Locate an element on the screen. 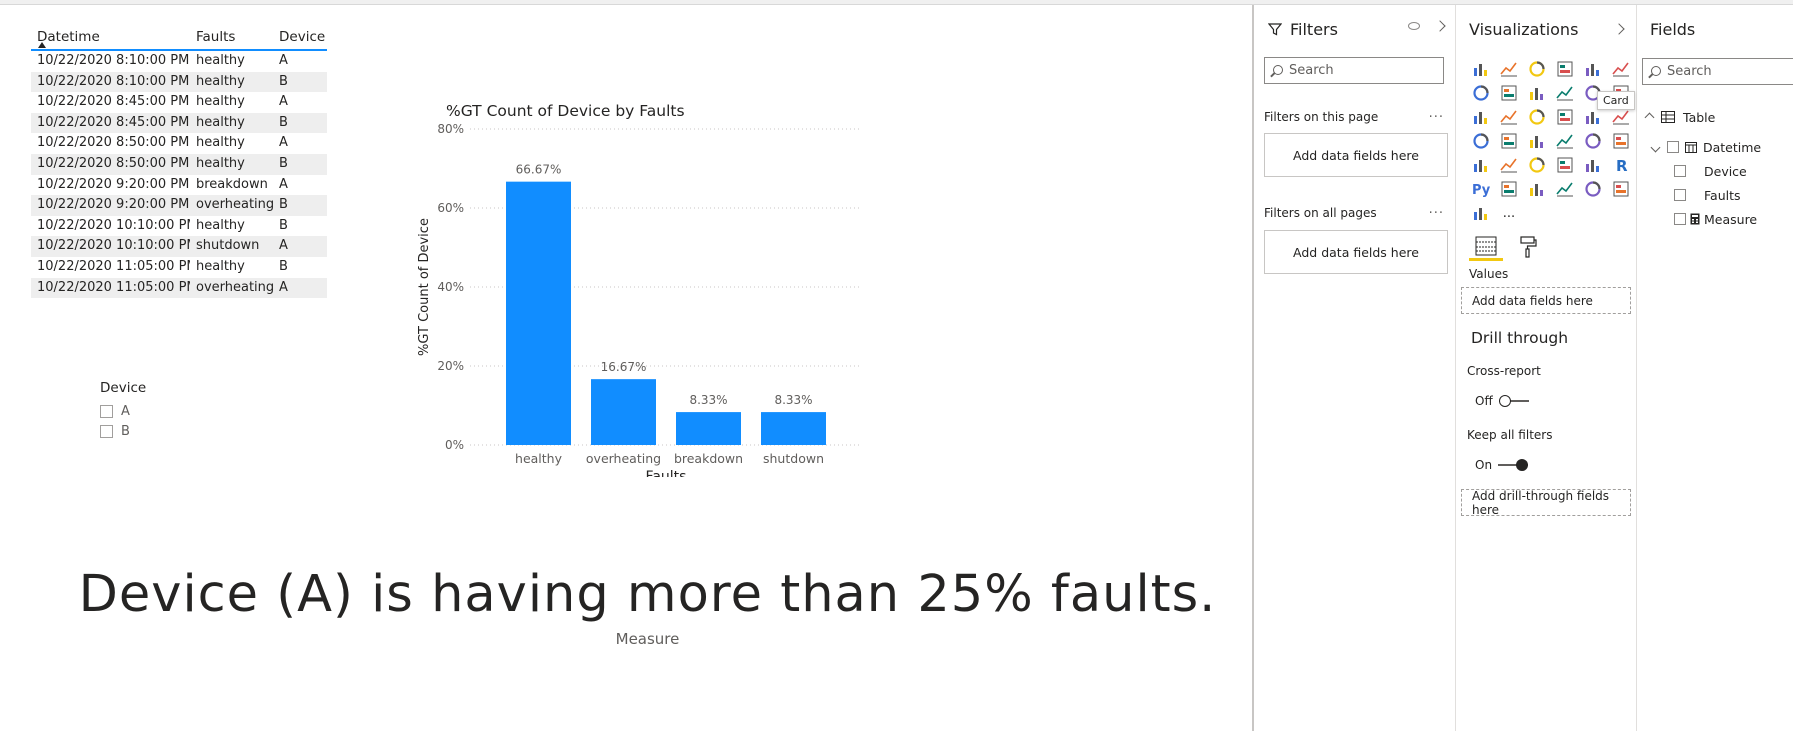 This screenshot has height=731, width=1793. keep-filters-toggle-row: On is located at coordinates (1502, 465).